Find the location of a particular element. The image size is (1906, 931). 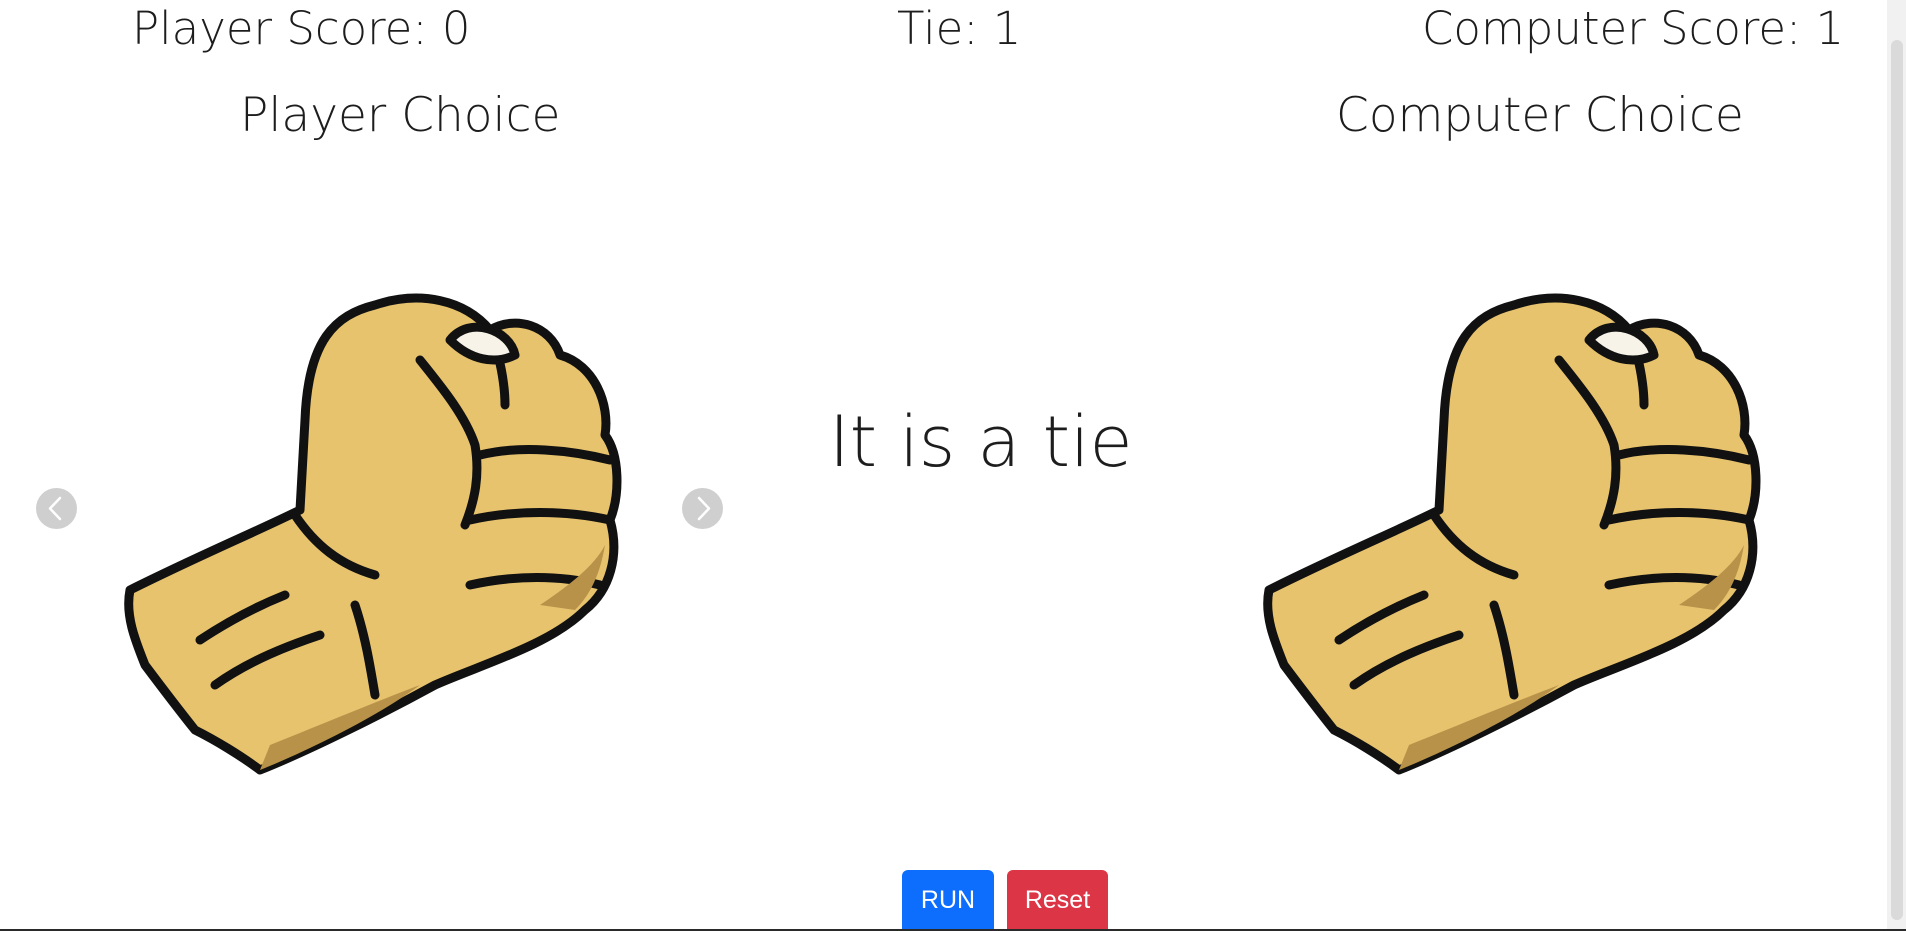

player-score: Player Score: 0 is located at coordinates (301, 28).